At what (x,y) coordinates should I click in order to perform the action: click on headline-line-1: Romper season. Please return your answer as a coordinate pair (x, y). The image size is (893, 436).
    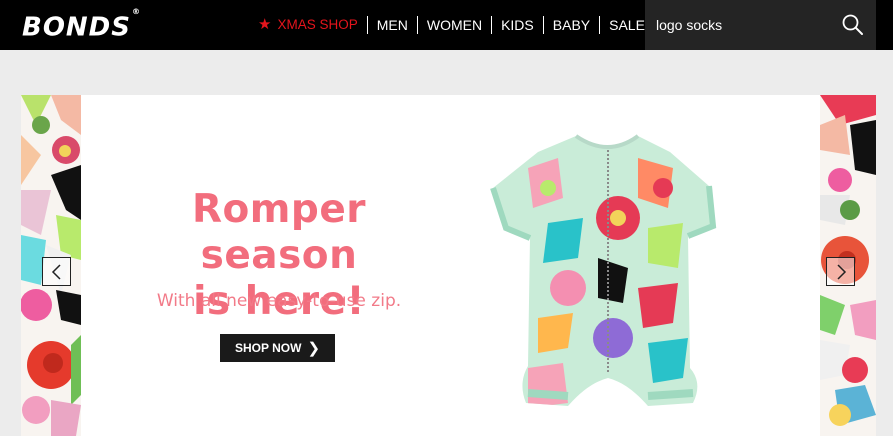
    Looking at the image, I should click on (279, 232).